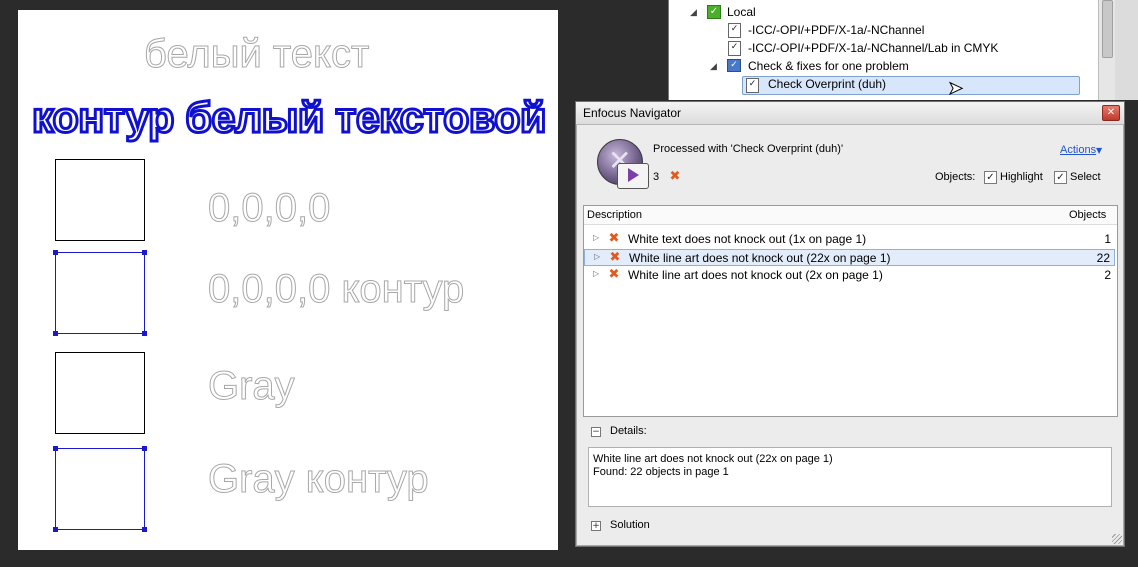  Describe the element at coordinates (741, 12) in the screenshot. I see `tree-item-local: Local` at that location.